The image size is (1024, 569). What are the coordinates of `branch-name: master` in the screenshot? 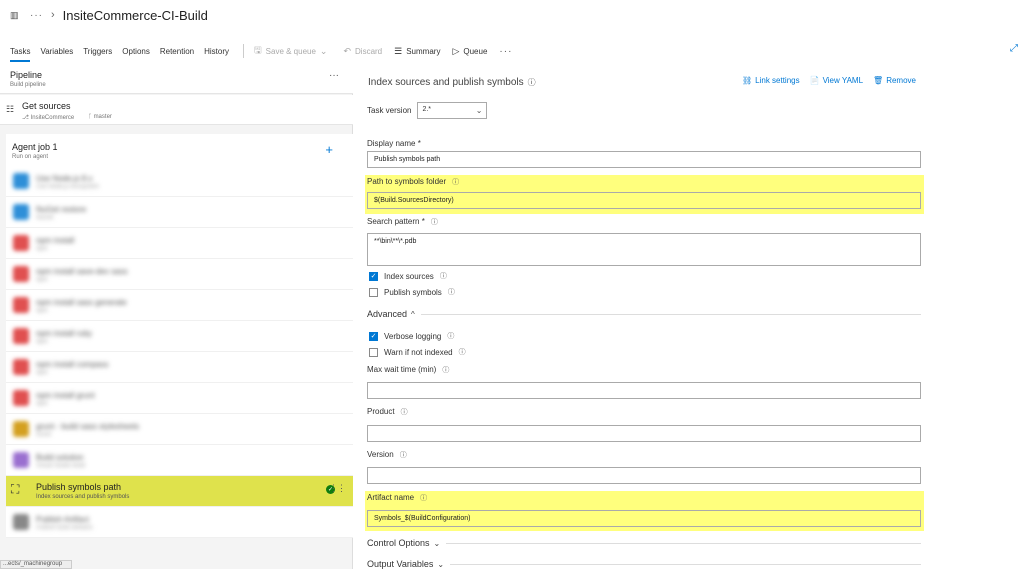 It's located at (102, 117).